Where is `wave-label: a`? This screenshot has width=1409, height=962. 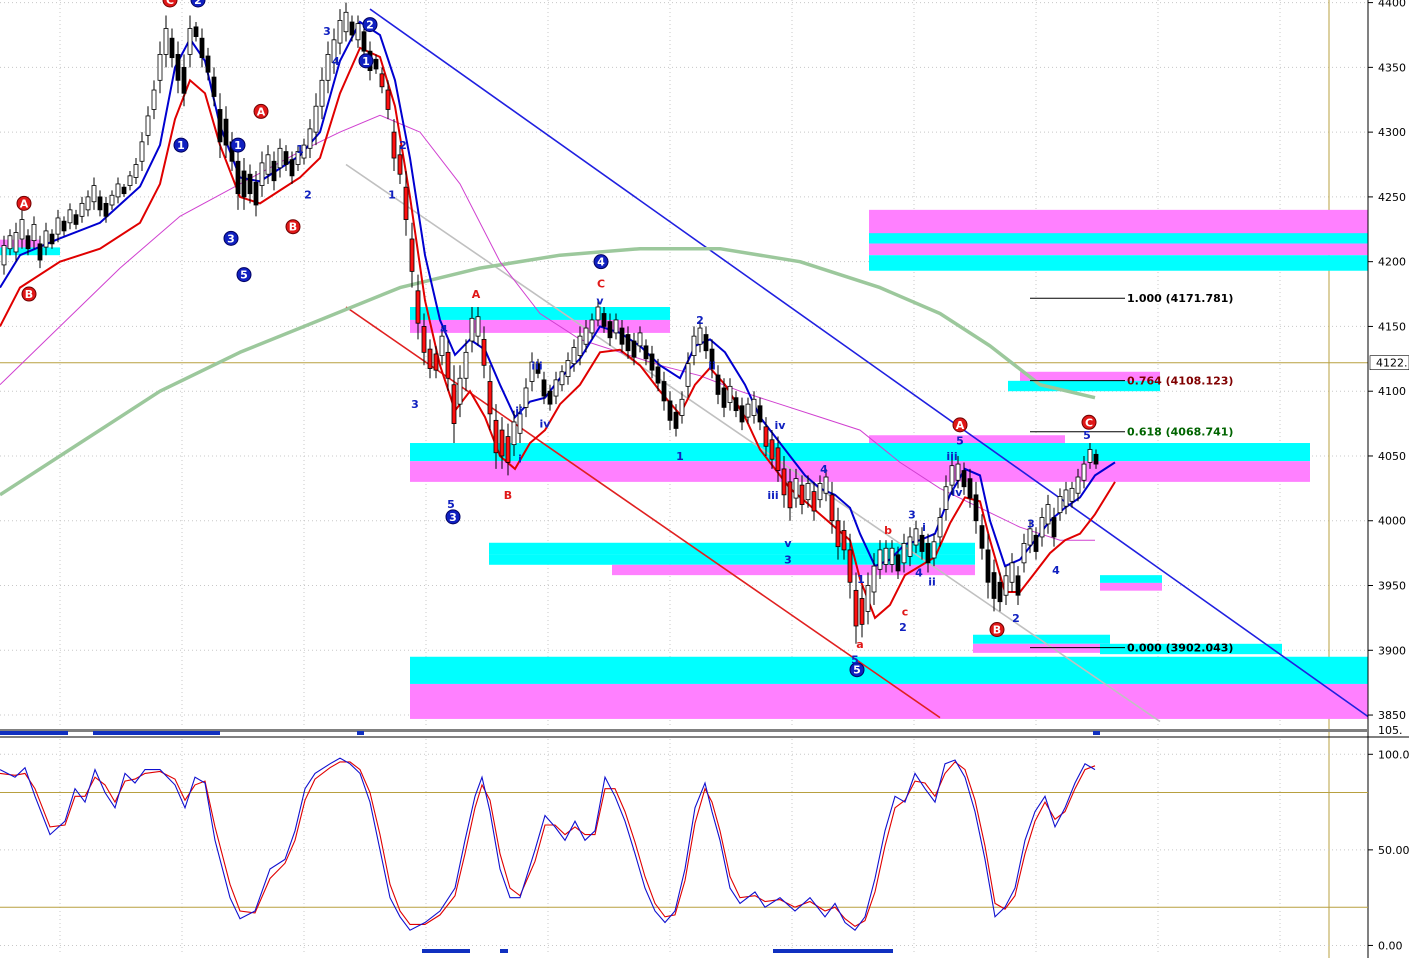 wave-label: a is located at coordinates (859, 644).